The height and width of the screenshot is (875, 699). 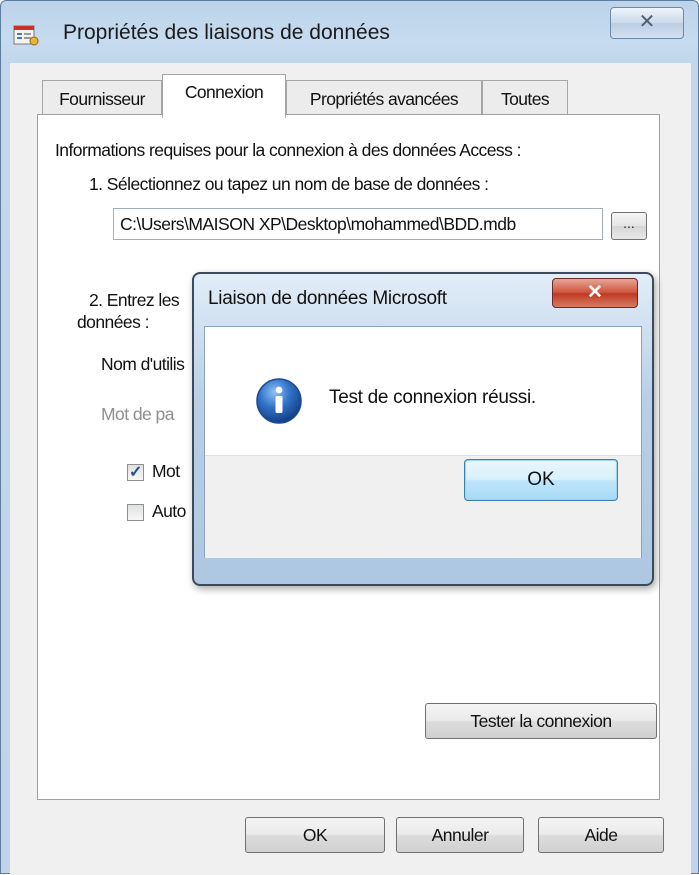 I want to click on username-label: Nom d'utilis, so click(x=143, y=364).